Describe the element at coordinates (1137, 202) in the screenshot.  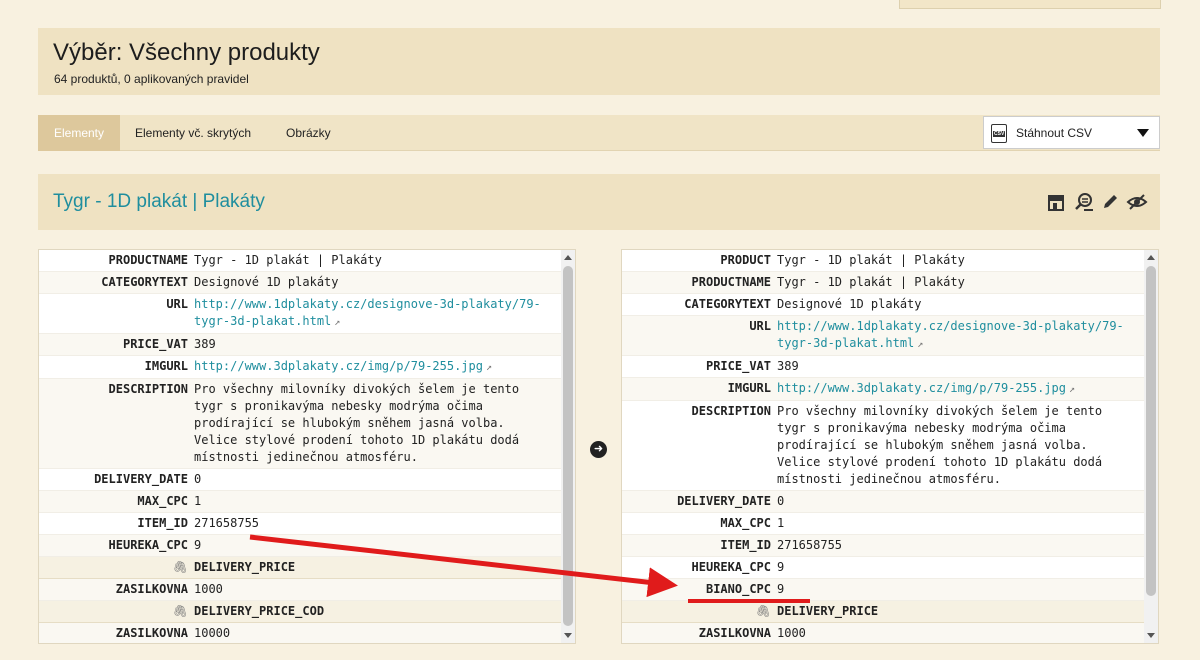
I see `hide-eye-icon` at that location.